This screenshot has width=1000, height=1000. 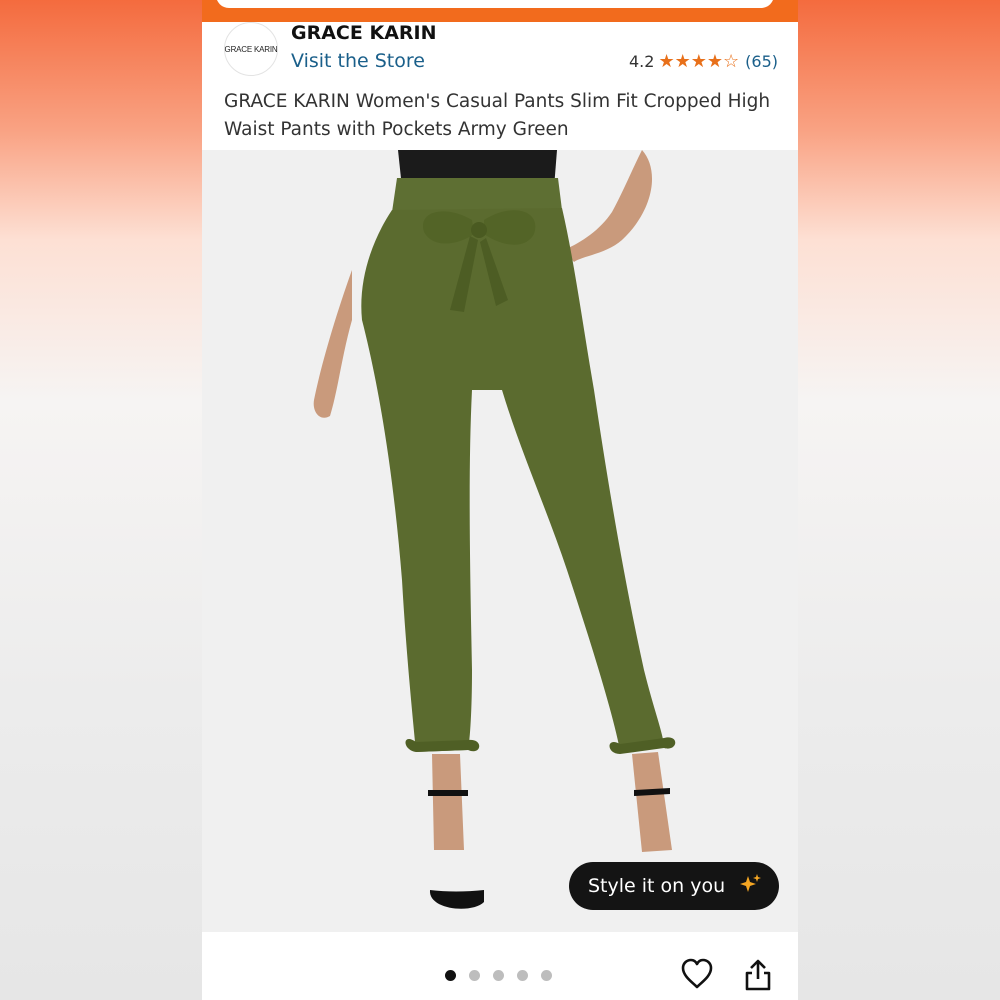 What do you see at coordinates (731, 61) in the screenshot?
I see `star-empty-icon: ☆` at bounding box center [731, 61].